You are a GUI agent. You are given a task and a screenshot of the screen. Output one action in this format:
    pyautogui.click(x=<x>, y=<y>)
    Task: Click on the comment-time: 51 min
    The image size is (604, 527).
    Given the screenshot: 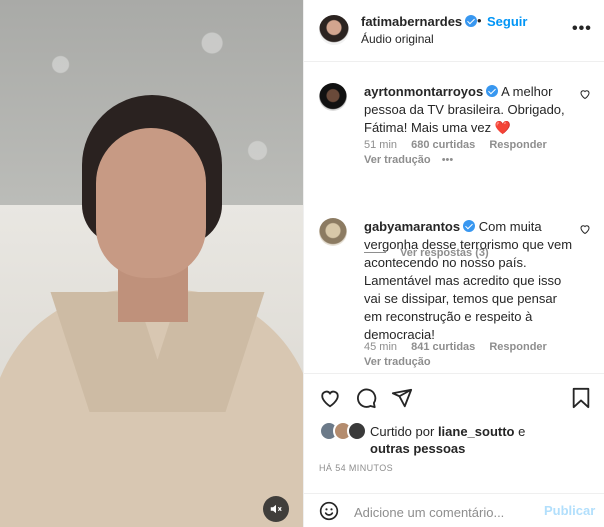 What is the action you would take?
    pyautogui.click(x=380, y=145)
    